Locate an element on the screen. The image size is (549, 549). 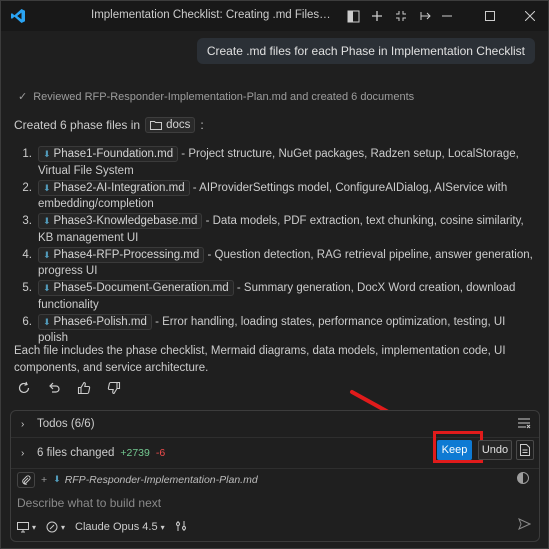
agent-icon is located at coordinates (52, 527).